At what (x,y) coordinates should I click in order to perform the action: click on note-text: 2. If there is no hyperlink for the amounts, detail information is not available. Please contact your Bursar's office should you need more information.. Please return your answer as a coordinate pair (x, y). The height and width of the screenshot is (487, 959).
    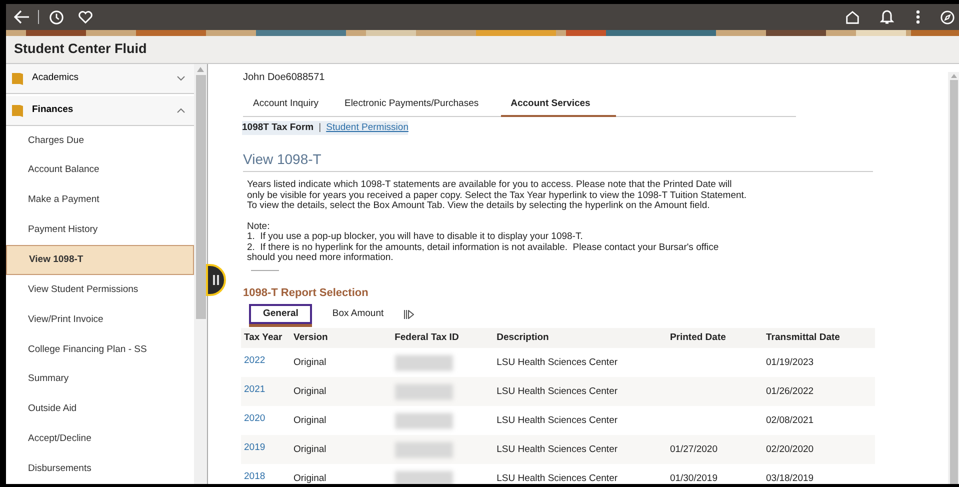
    Looking at the image, I should click on (483, 253).